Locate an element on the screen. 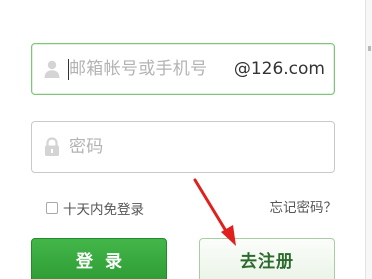 Image resolution: width=372 pixels, height=279 pixels. domain-suffix: @126.com is located at coordinates (279, 69).